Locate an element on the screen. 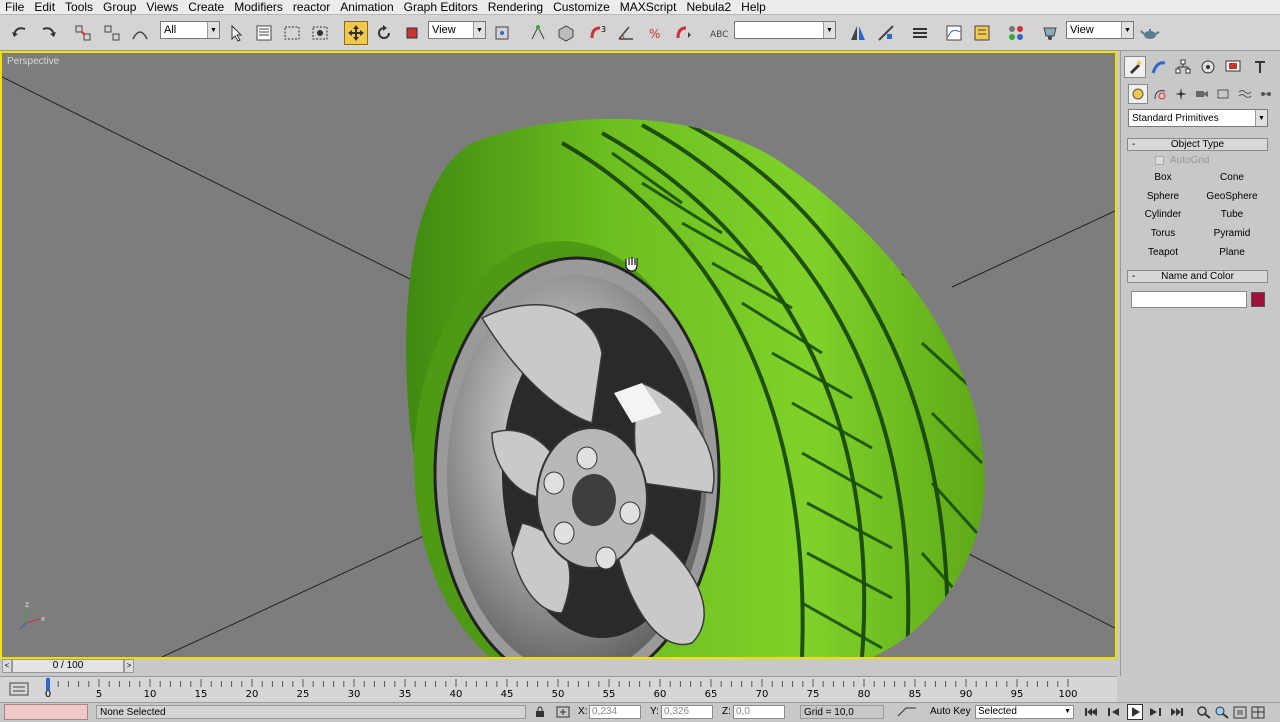 The width and height of the screenshot is (1280, 722). key-filter-dropdown: Selected ▼ is located at coordinates (1024, 712).